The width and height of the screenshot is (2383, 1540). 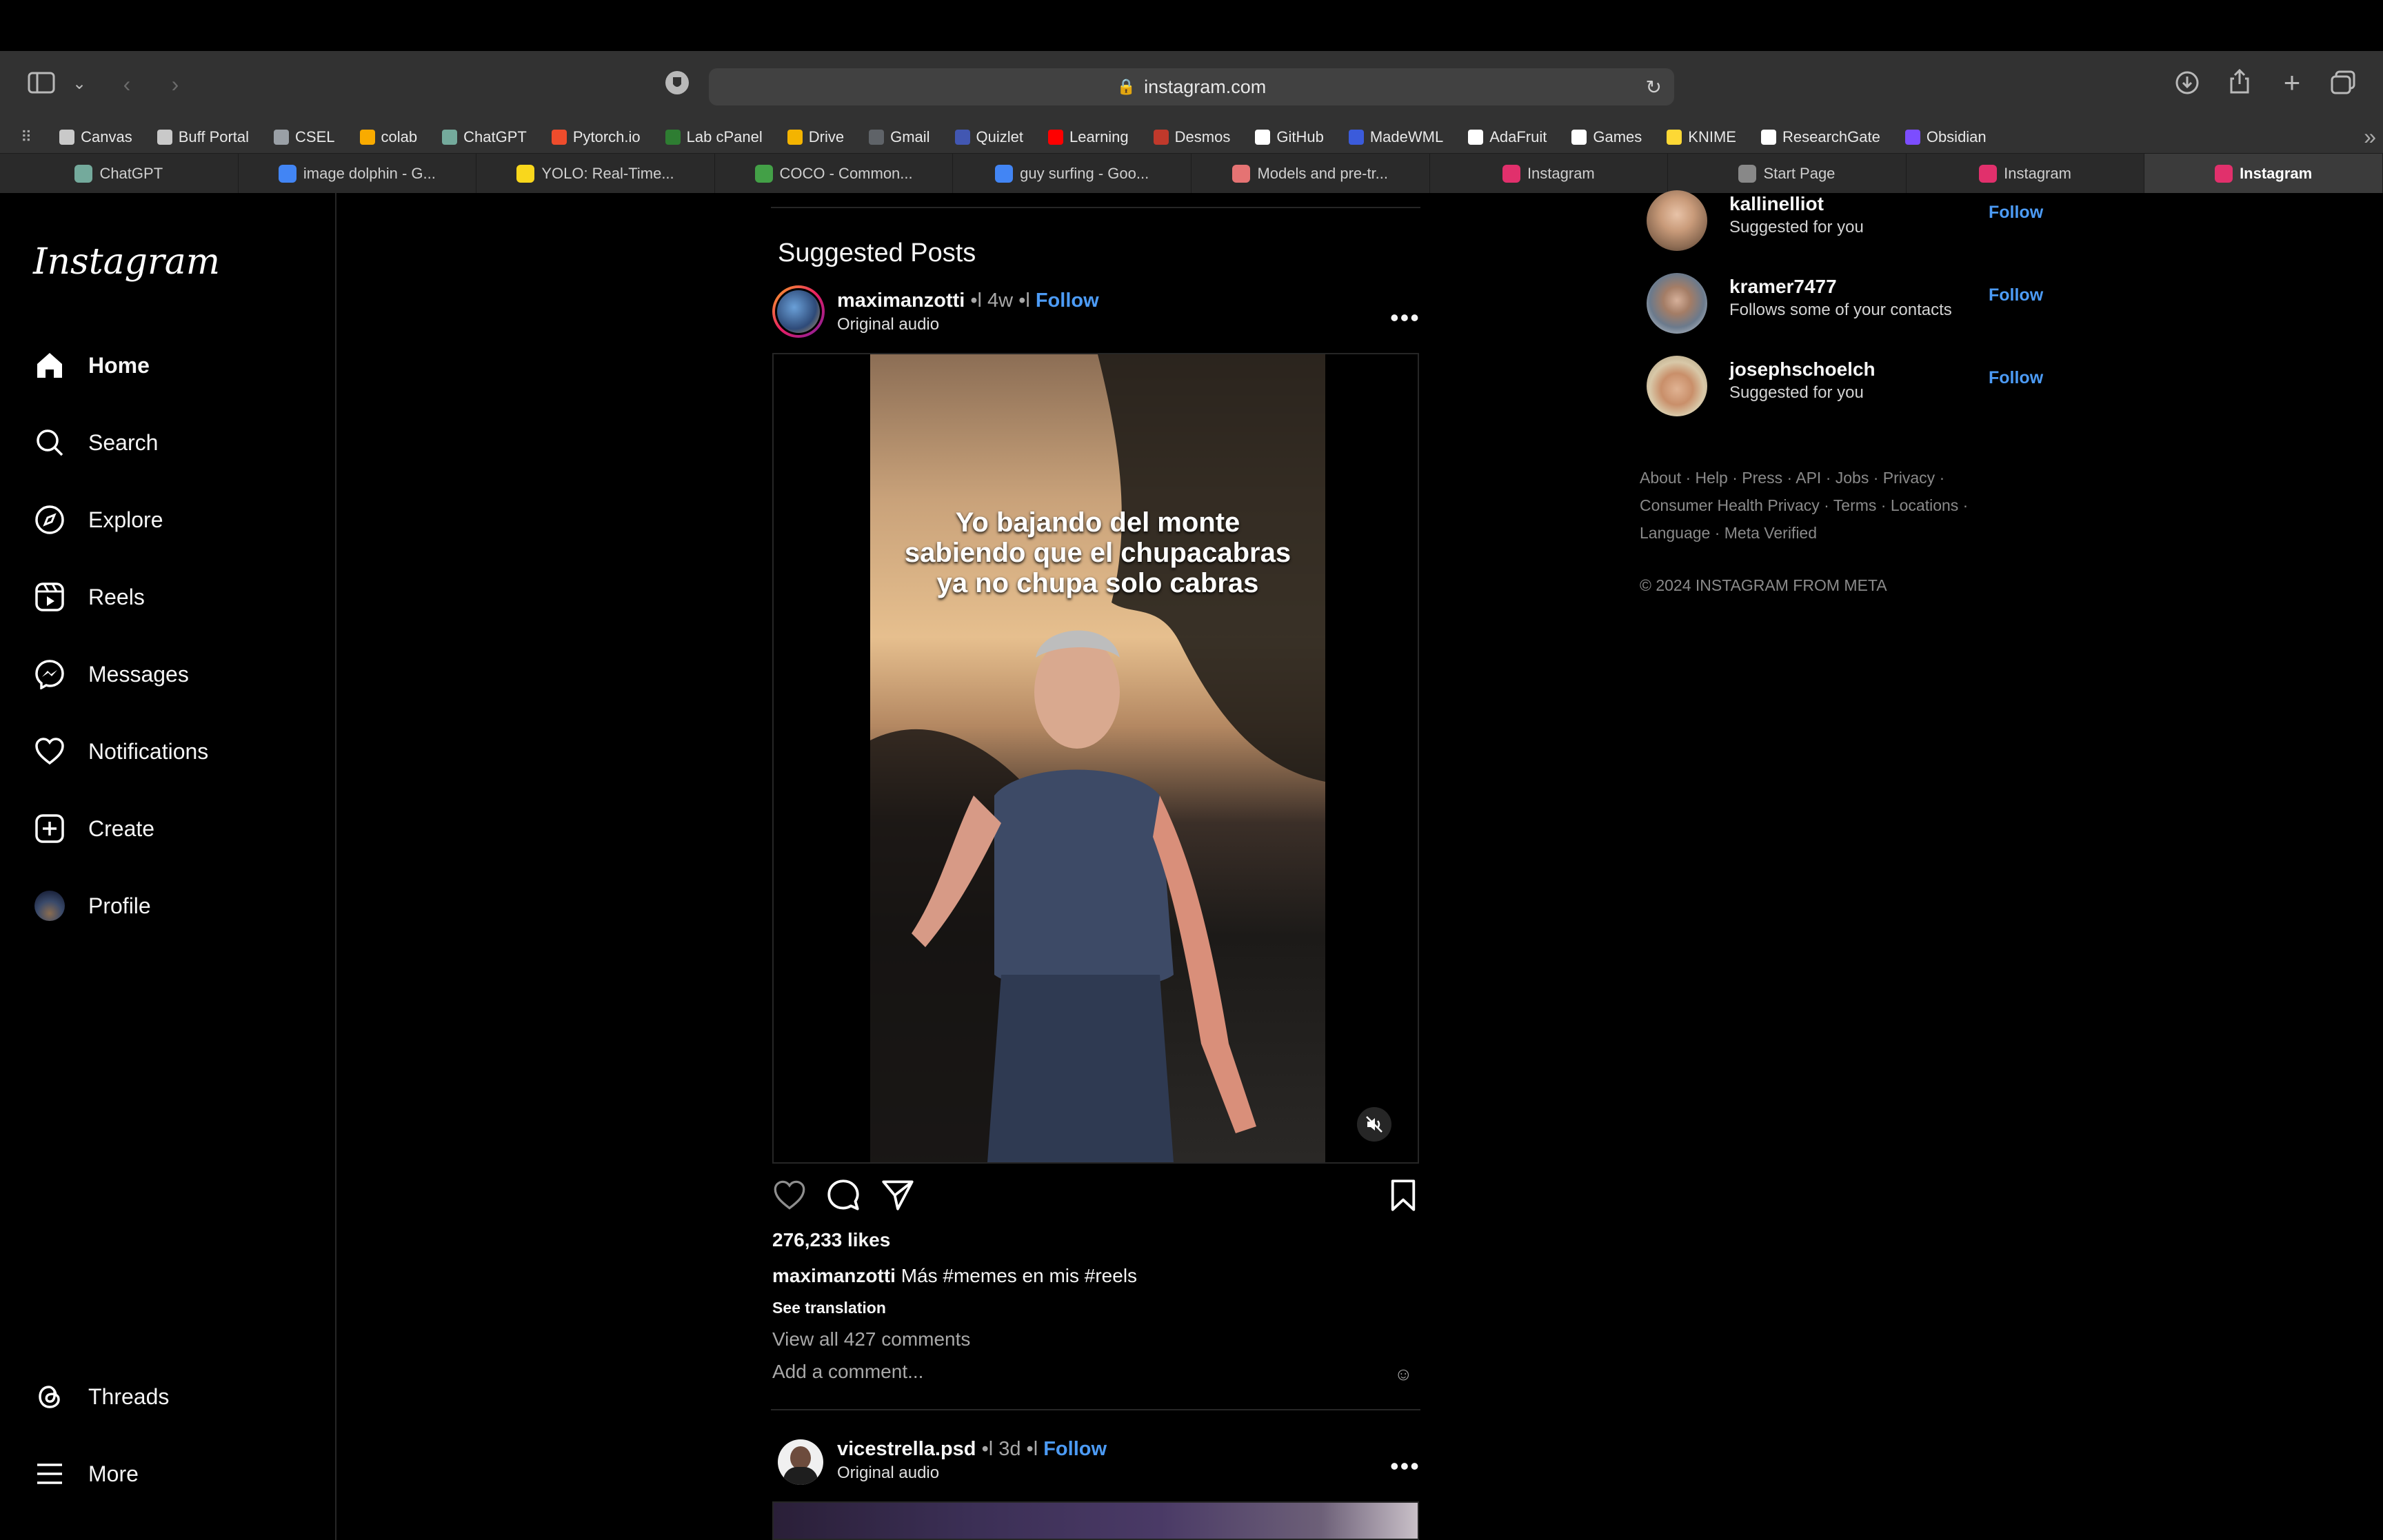 What do you see at coordinates (1507, 137) in the screenshot?
I see `bookmark-adafruit: AdaFruit` at bounding box center [1507, 137].